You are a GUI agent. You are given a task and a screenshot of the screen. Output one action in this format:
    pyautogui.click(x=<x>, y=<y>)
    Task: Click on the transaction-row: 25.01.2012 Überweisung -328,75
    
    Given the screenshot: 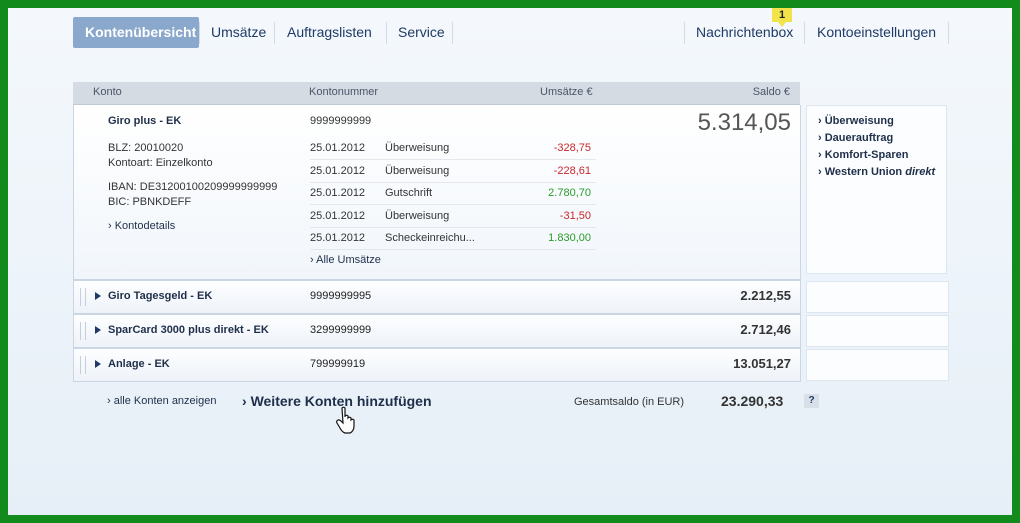 What is the action you would take?
    pyautogui.click(x=453, y=148)
    